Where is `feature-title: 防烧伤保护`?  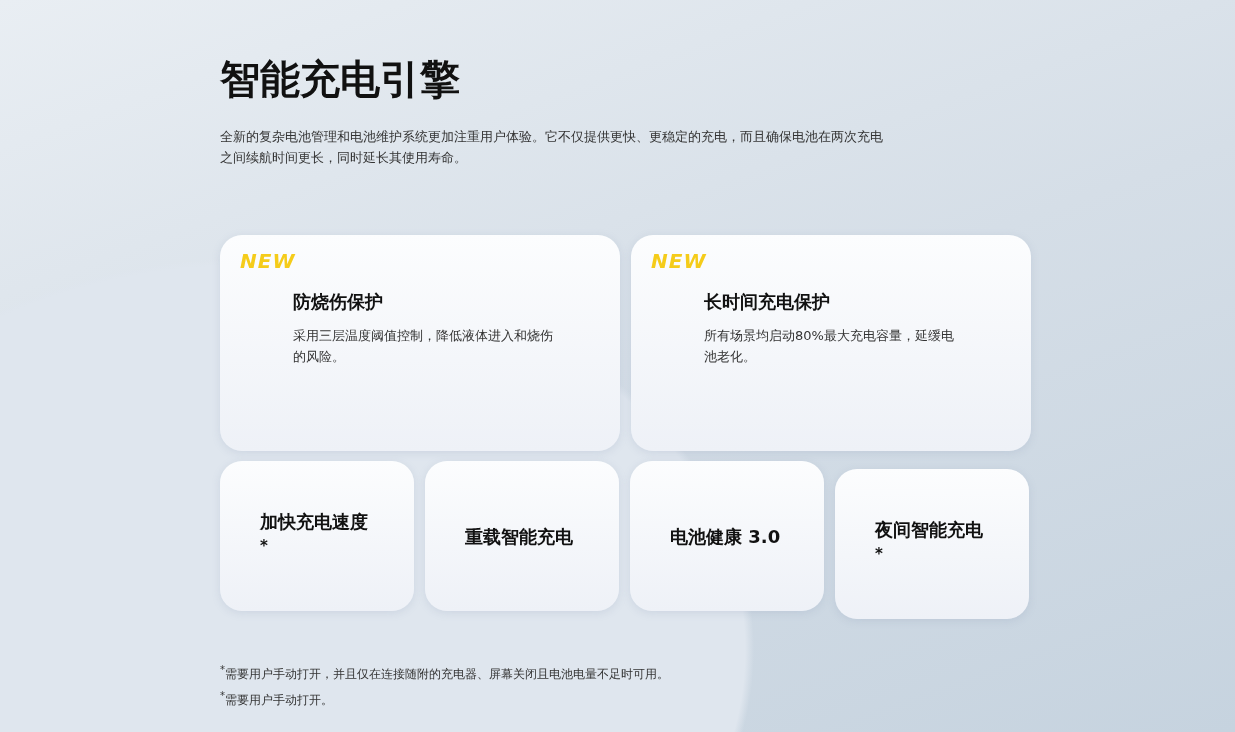
feature-title: 防烧伤保护 is located at coordinates (338, 302).